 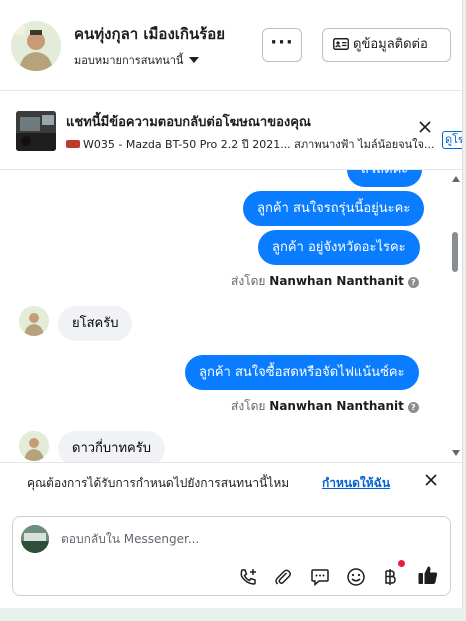 I want to click on payment-baht-icon, so click(x=390, y=577).